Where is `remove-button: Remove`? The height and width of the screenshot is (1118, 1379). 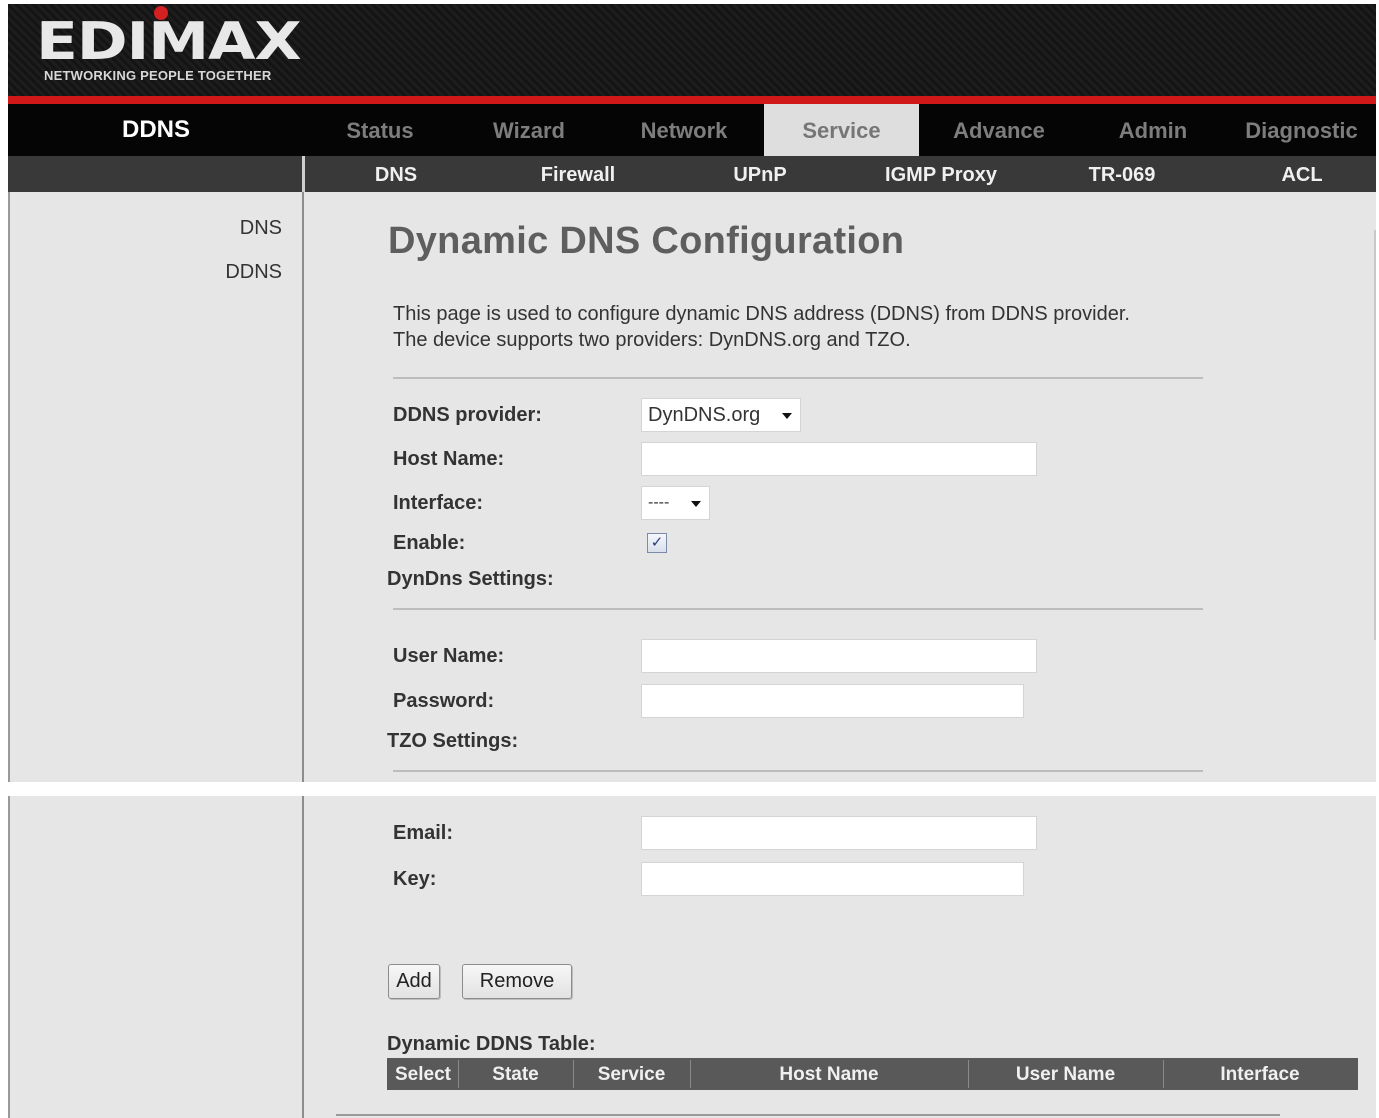
remove-button: Remove is located at coordinates (517, 981).